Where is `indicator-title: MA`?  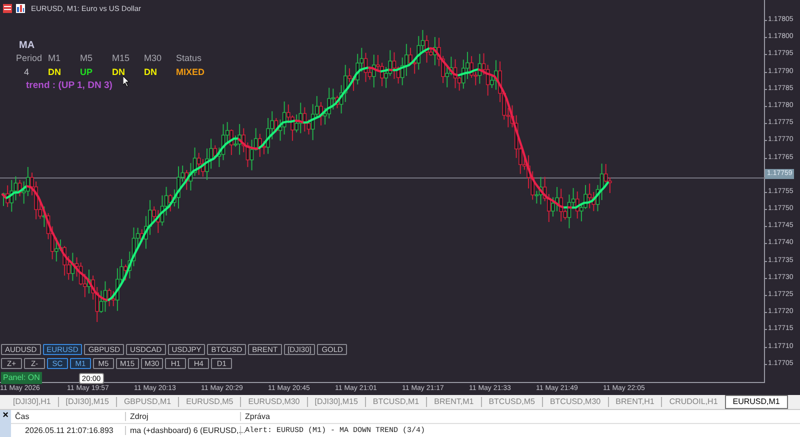
indicator-title: MA is located at coordinates (27, 45).